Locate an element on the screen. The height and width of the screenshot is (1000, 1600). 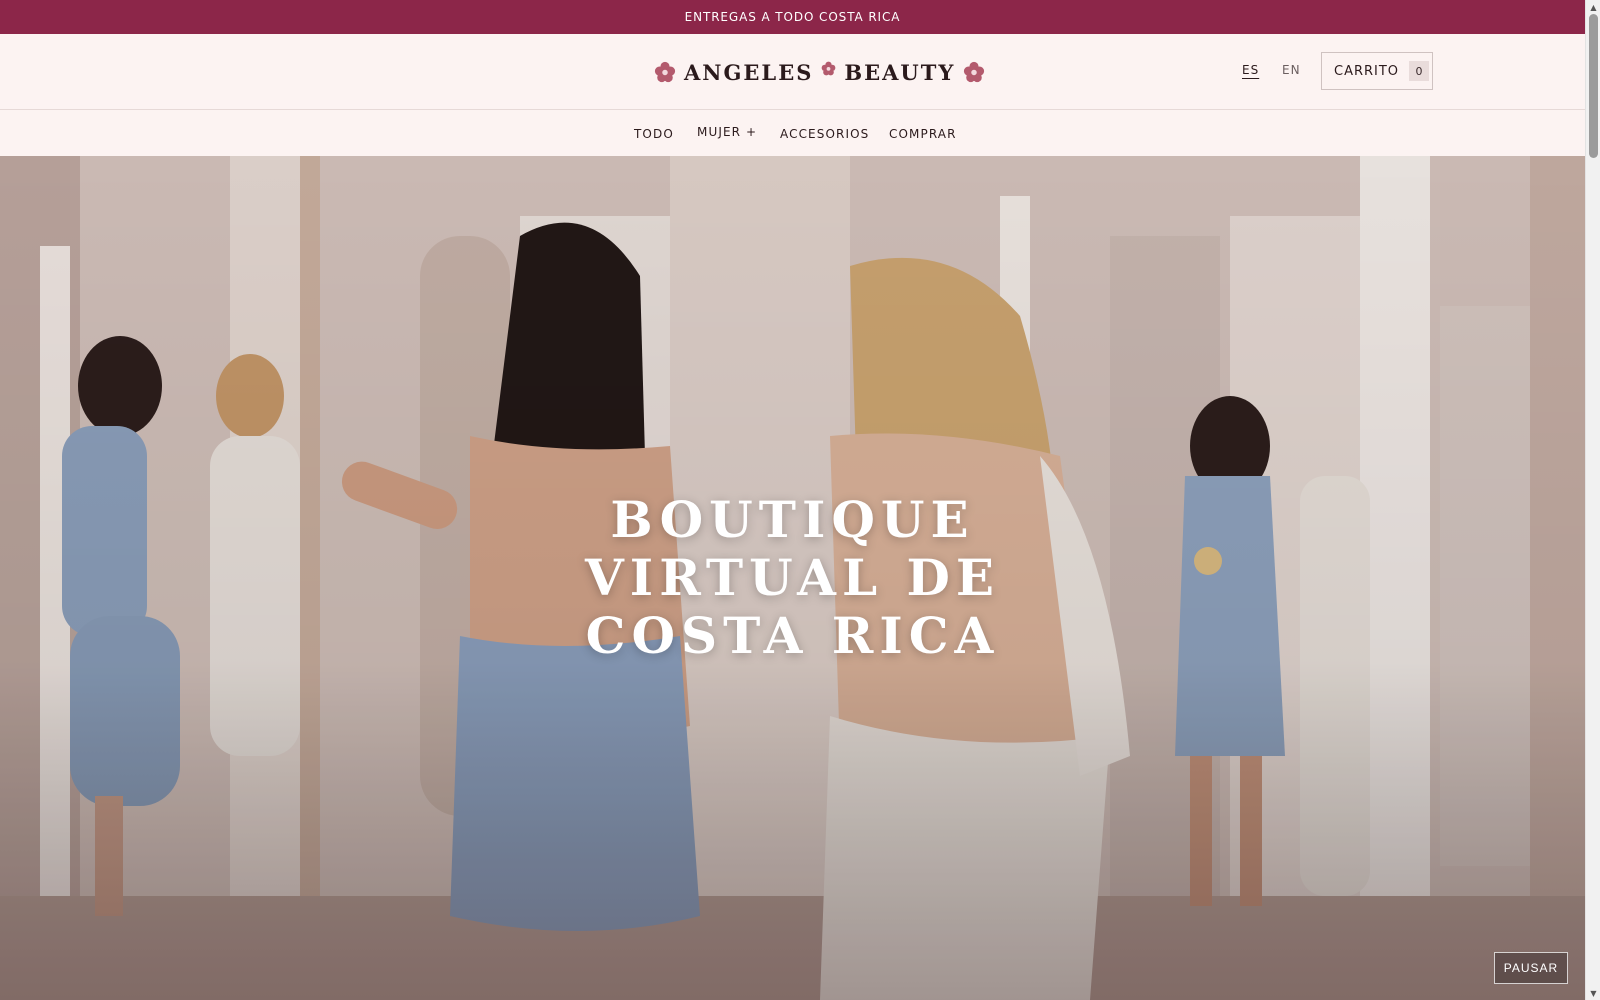
hero-title-line: VIRTUAL DE is located at coordinates (792, 577).